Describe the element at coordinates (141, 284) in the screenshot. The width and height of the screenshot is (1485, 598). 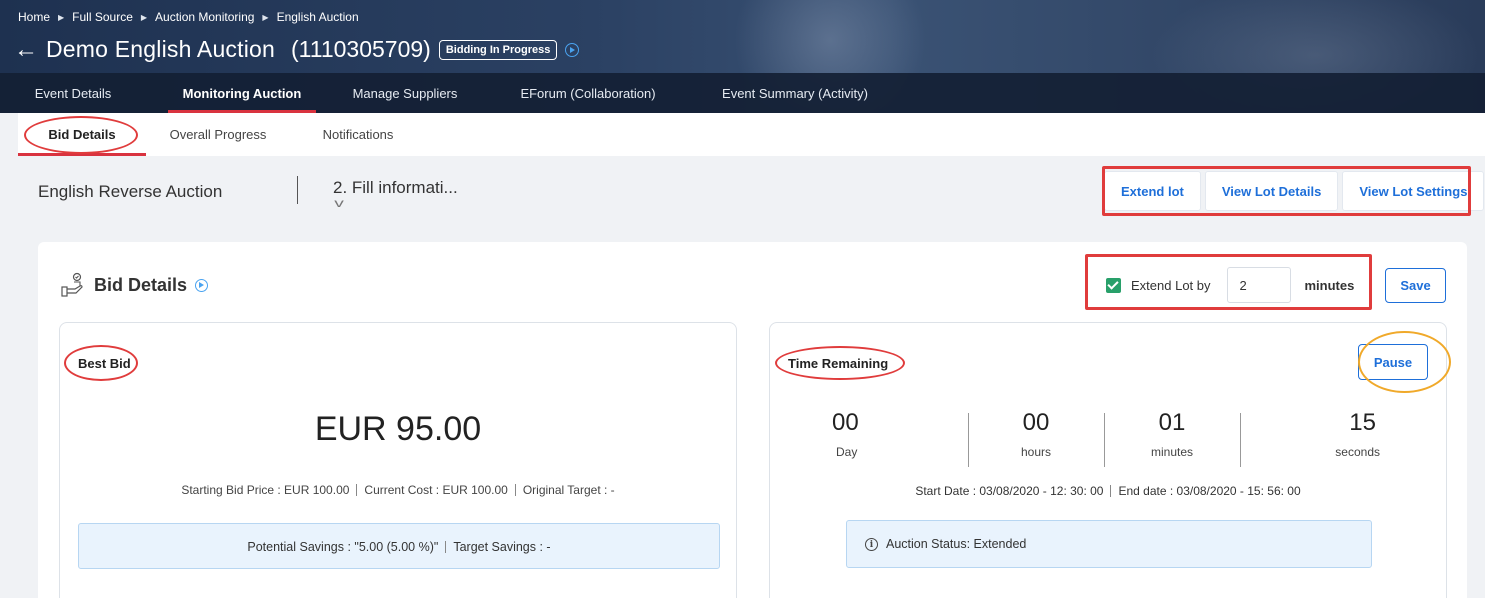
I see `bid-details-title: Bid Details` at that location.